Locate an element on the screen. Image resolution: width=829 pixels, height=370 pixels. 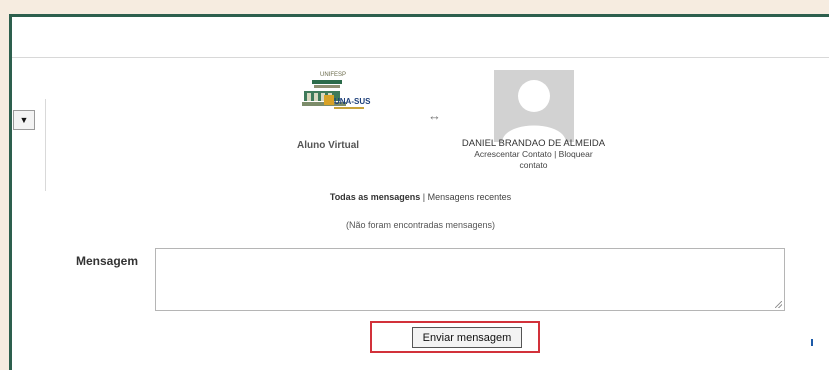
left-user-name: Aluno Virtual is located at coordinates (328, 145).